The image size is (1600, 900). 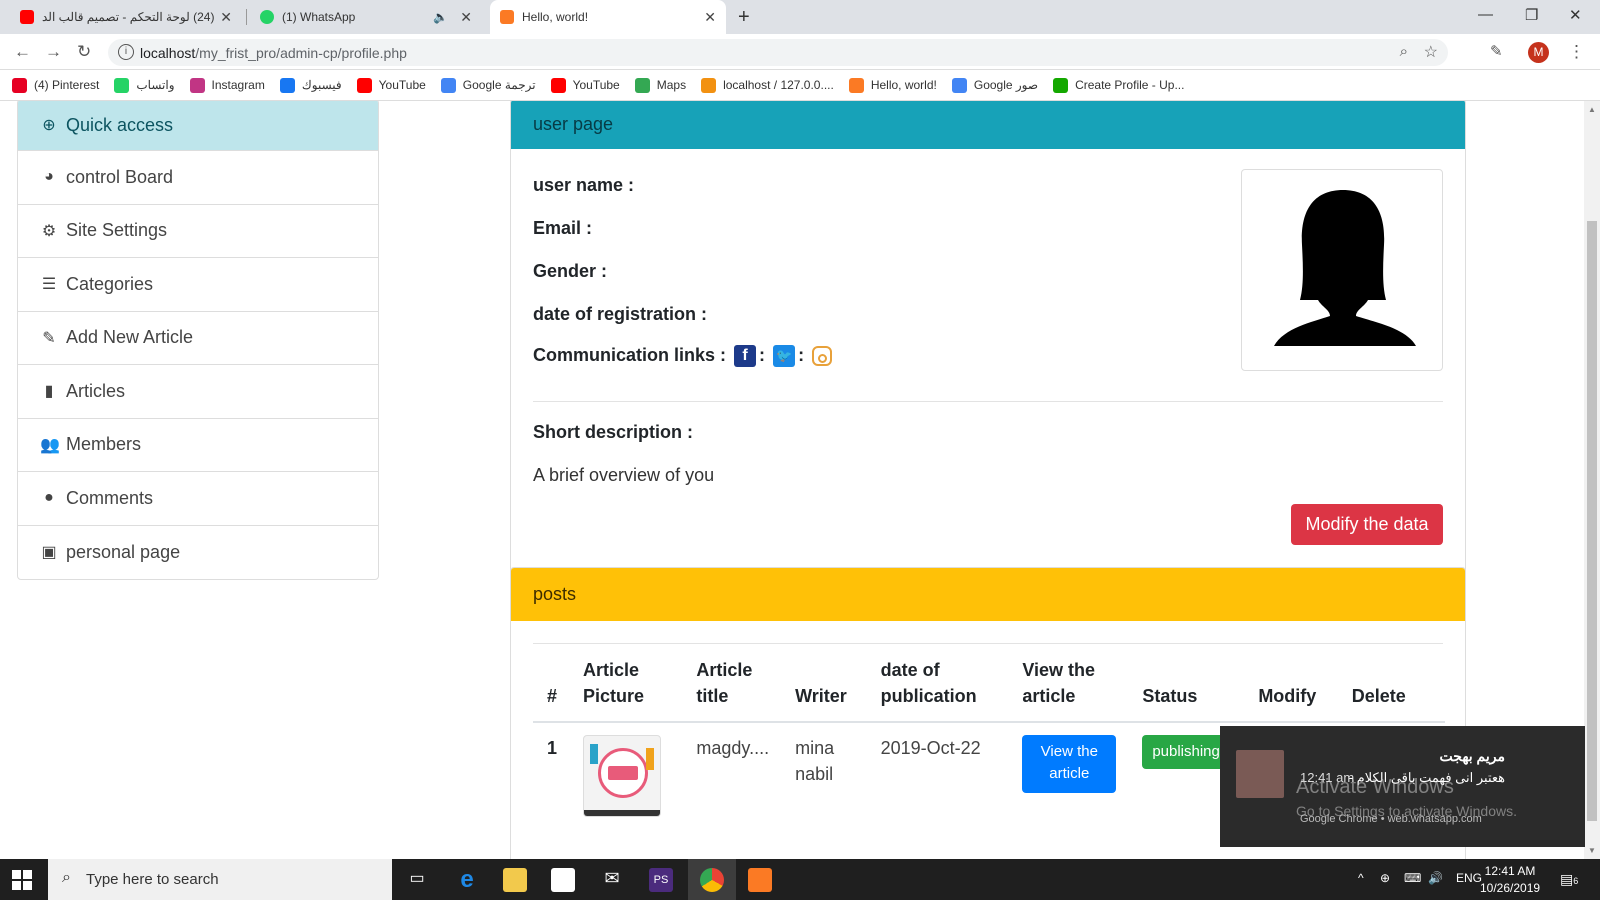 I want to click on tab-title: Hello, world!, so click(x=555, y=17).